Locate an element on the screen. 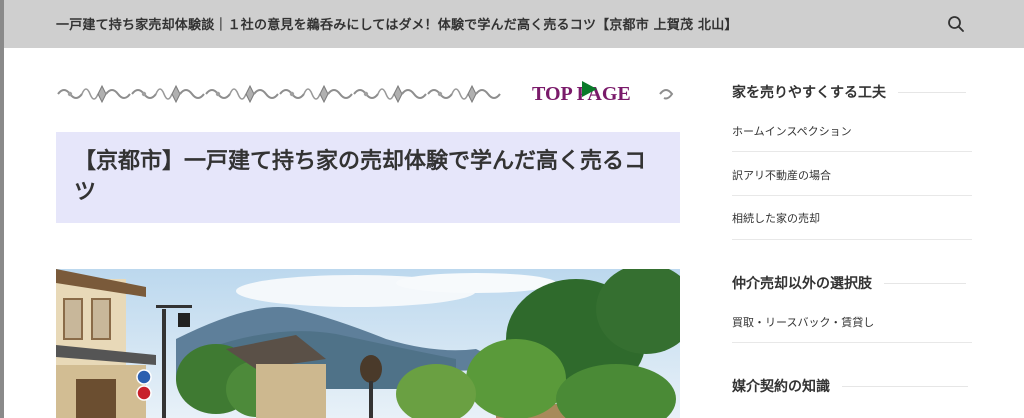  widget-title-brokerage-contract: 媒介契約の知識 is located at coordinates (850, 386).